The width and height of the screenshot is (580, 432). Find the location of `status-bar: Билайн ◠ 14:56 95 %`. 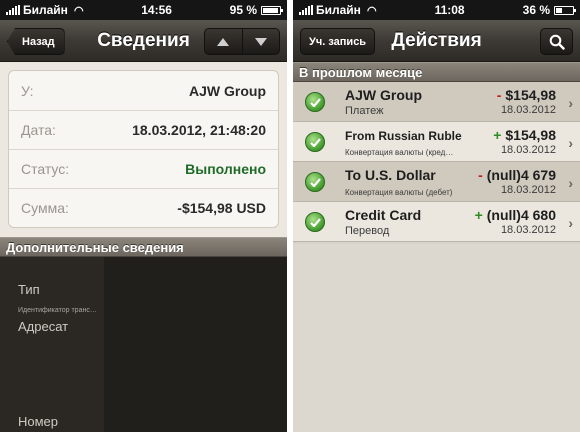

status-bar: Билайн ◠ 14:56 95 % is located at coordinates (143, 10).